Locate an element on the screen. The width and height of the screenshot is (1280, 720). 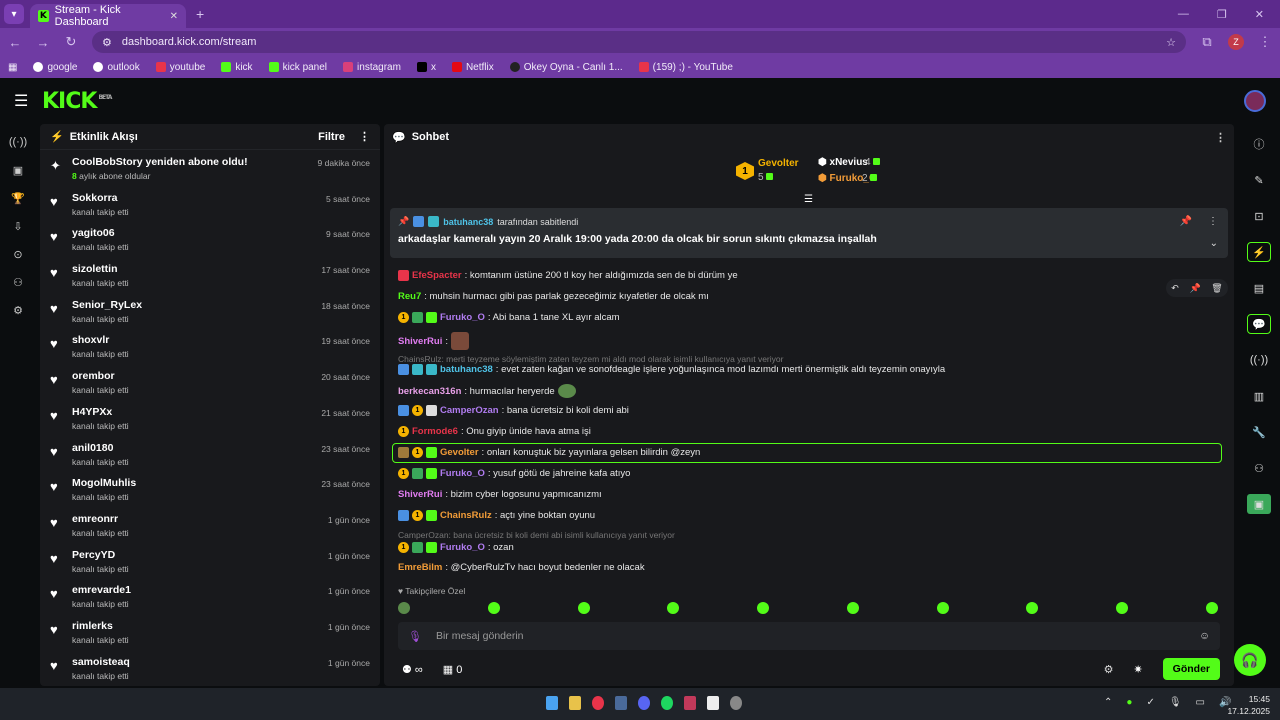
minimize-icon: — is located at coordinates (1183, 14).